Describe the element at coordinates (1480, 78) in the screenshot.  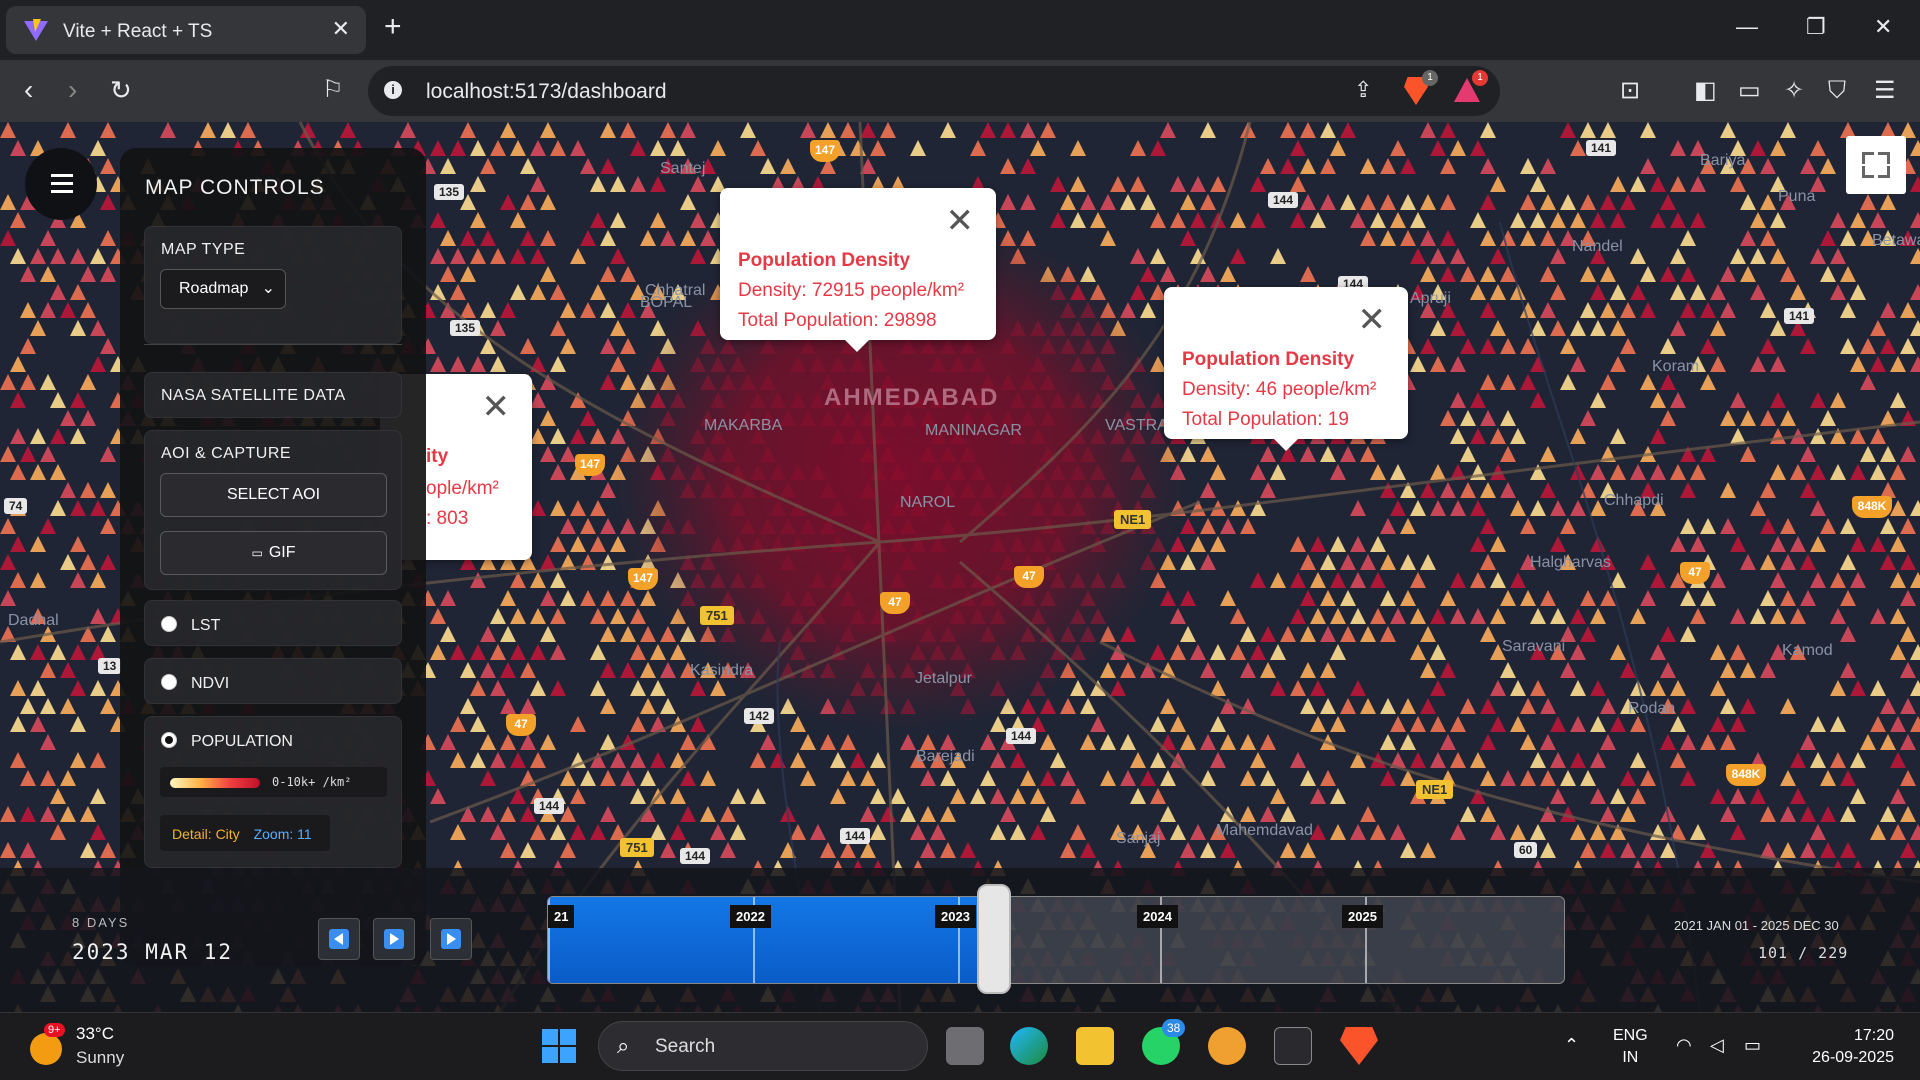
I see `rewards-badge: 1` at that location.